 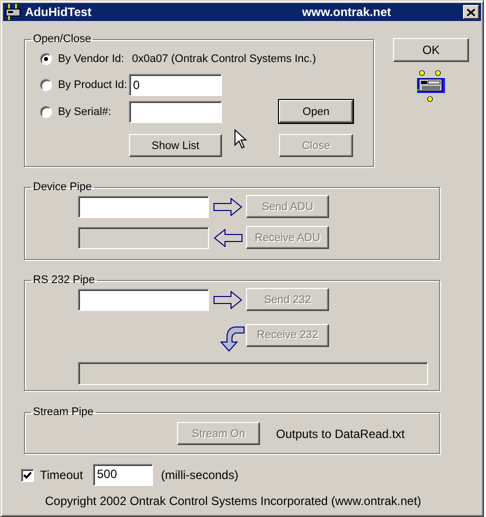 What do you see at coordinates (92, 85) in the screenshot?
I see `radio-label: By Product Id:` at bounding box center [92, 85].